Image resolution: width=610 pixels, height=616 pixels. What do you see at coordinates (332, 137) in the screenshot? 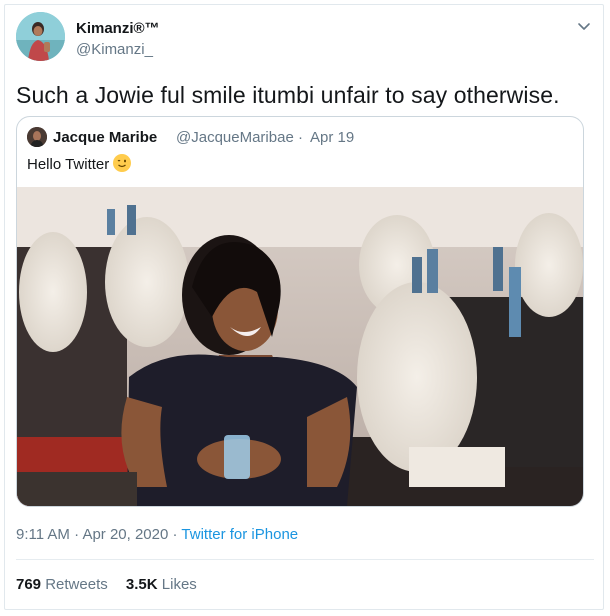
I see `quoted-date: Apr 19` at bounding box center [332, 137].